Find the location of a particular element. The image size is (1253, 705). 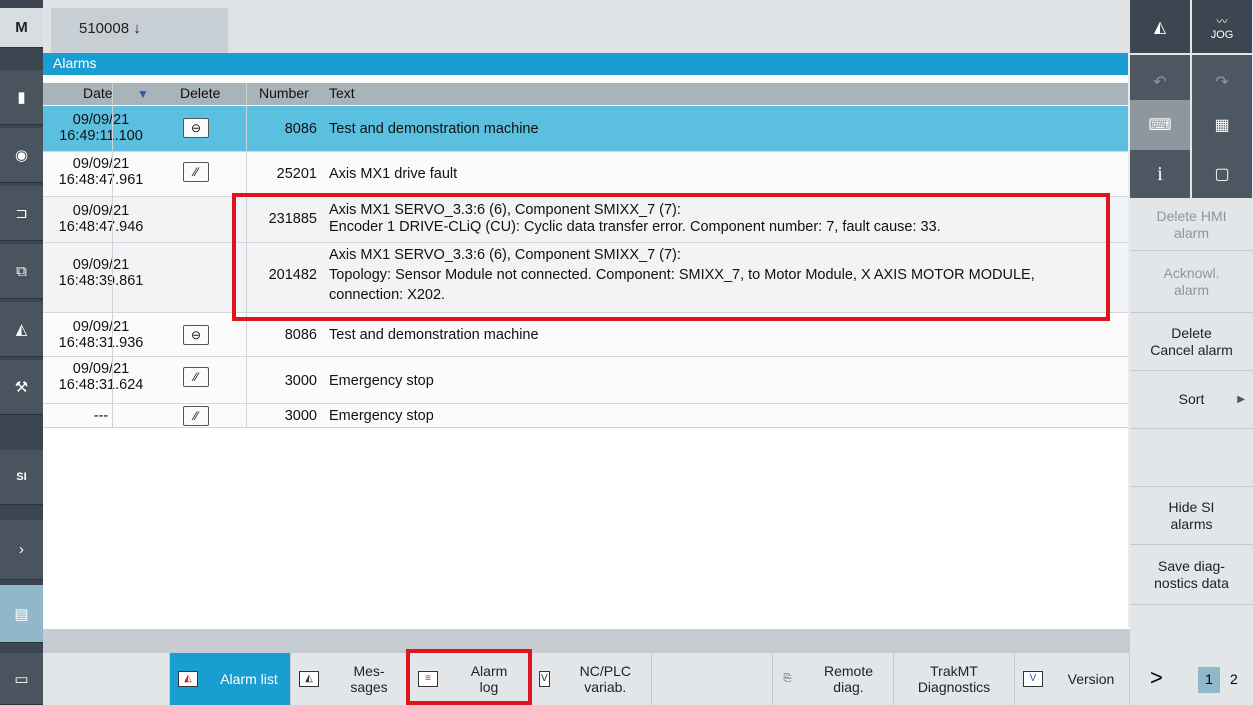

nc-plc-label: NC/PLC variab. is located at coordinates (605, 679).